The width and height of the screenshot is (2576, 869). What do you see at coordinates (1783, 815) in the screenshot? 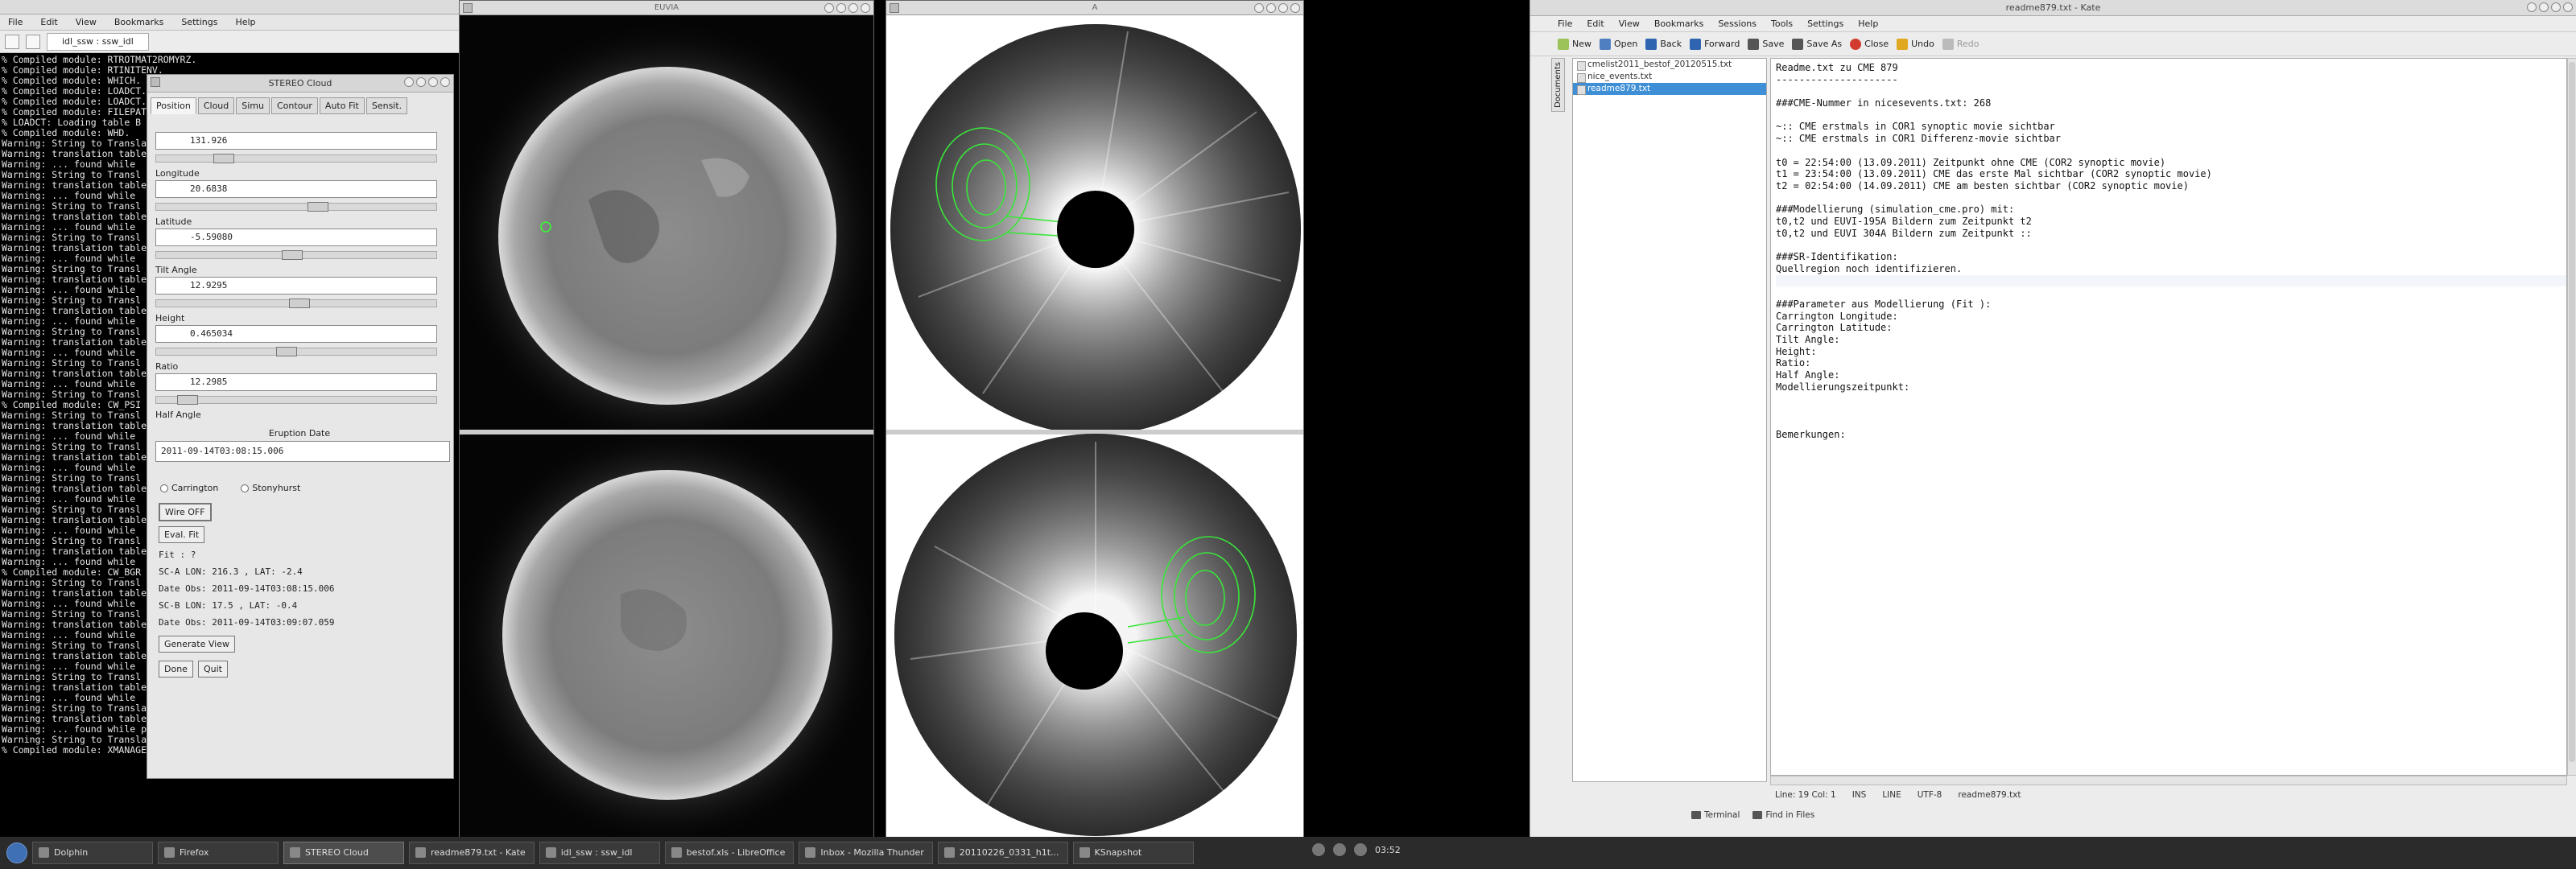
I see `find-in-files-button: Find in Files` at bounding box center [1783, 815].